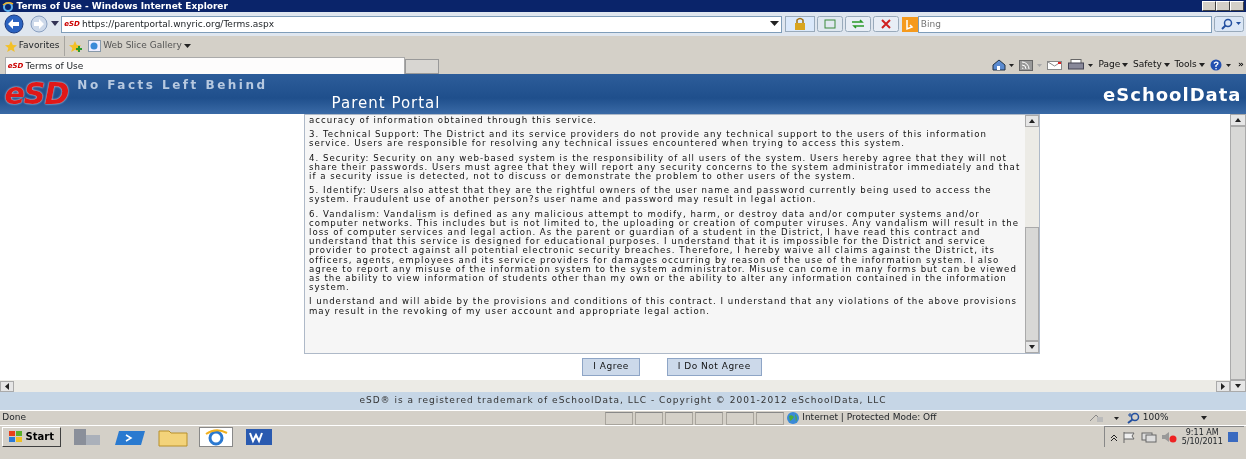  What do you see at coordinates (1236, 6) in the screenshot?
I see `close-button` at bounding box center [1236, 6].